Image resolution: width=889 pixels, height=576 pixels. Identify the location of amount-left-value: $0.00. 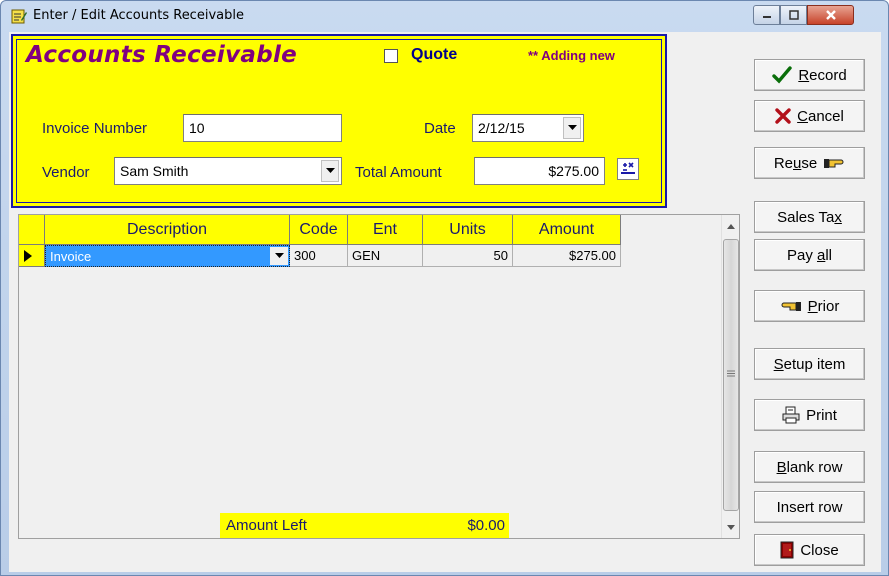
(486, 525).